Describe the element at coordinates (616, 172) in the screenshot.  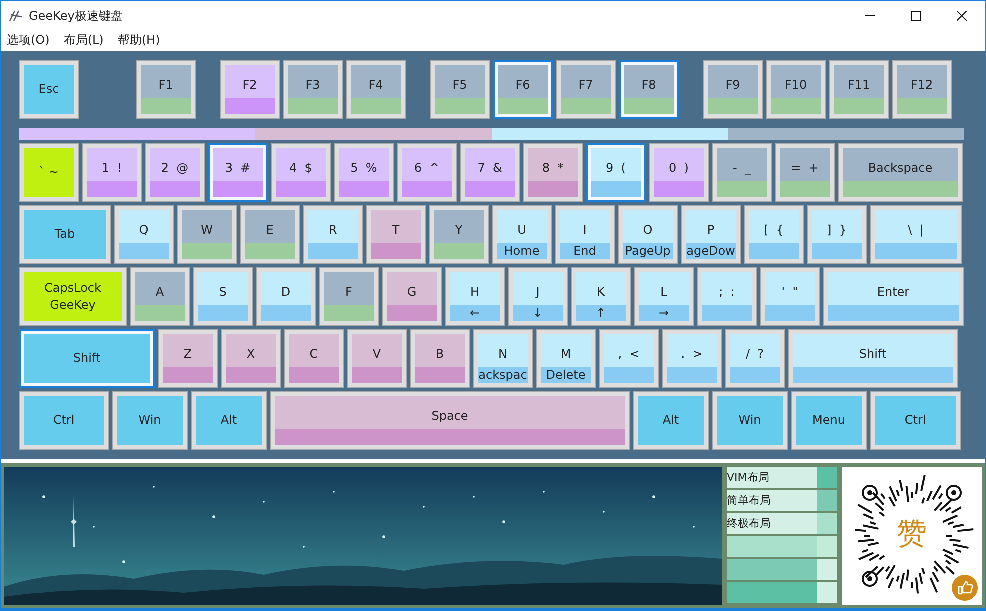
I see `keyboard-key: 9 (` at that location.